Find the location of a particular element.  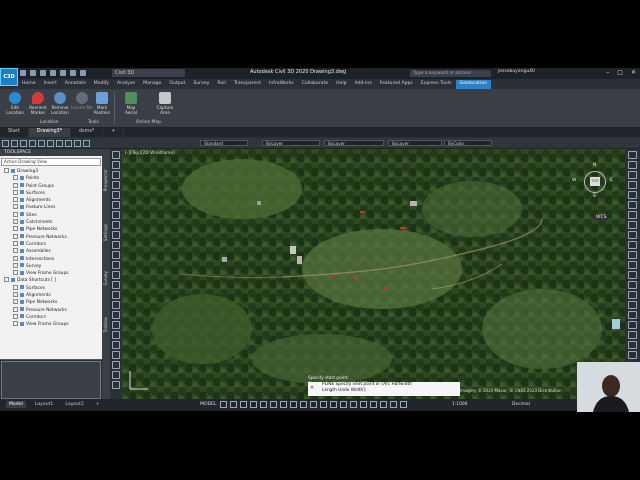

remove-location-button: Remove Location is located at coordinates (60, 103).